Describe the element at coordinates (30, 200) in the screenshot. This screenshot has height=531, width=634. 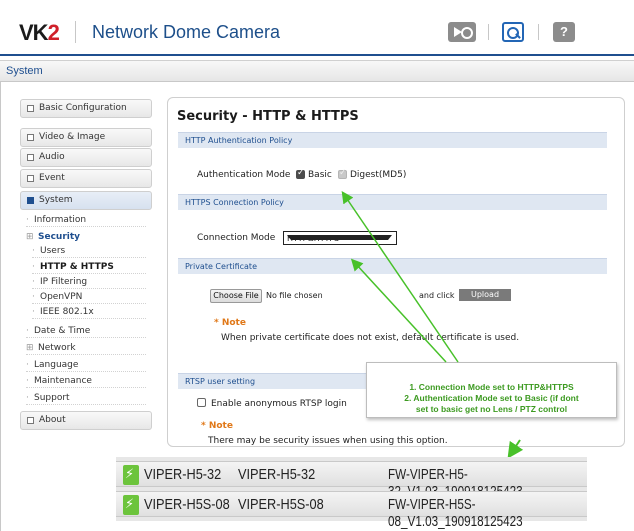
I see `collapse-icon` at that location.